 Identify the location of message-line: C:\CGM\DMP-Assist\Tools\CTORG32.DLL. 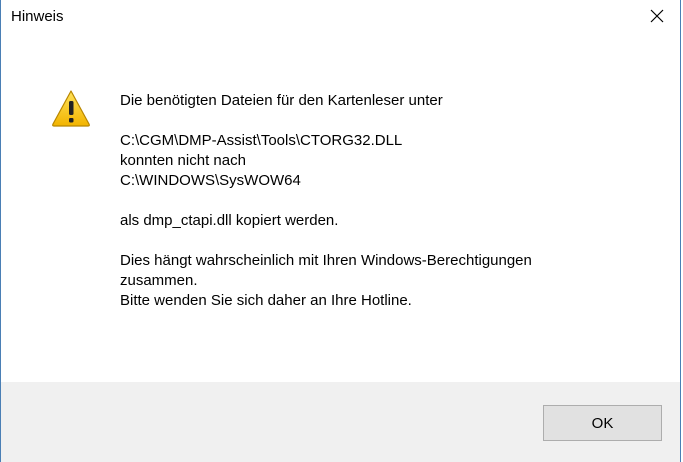
(261, 140).